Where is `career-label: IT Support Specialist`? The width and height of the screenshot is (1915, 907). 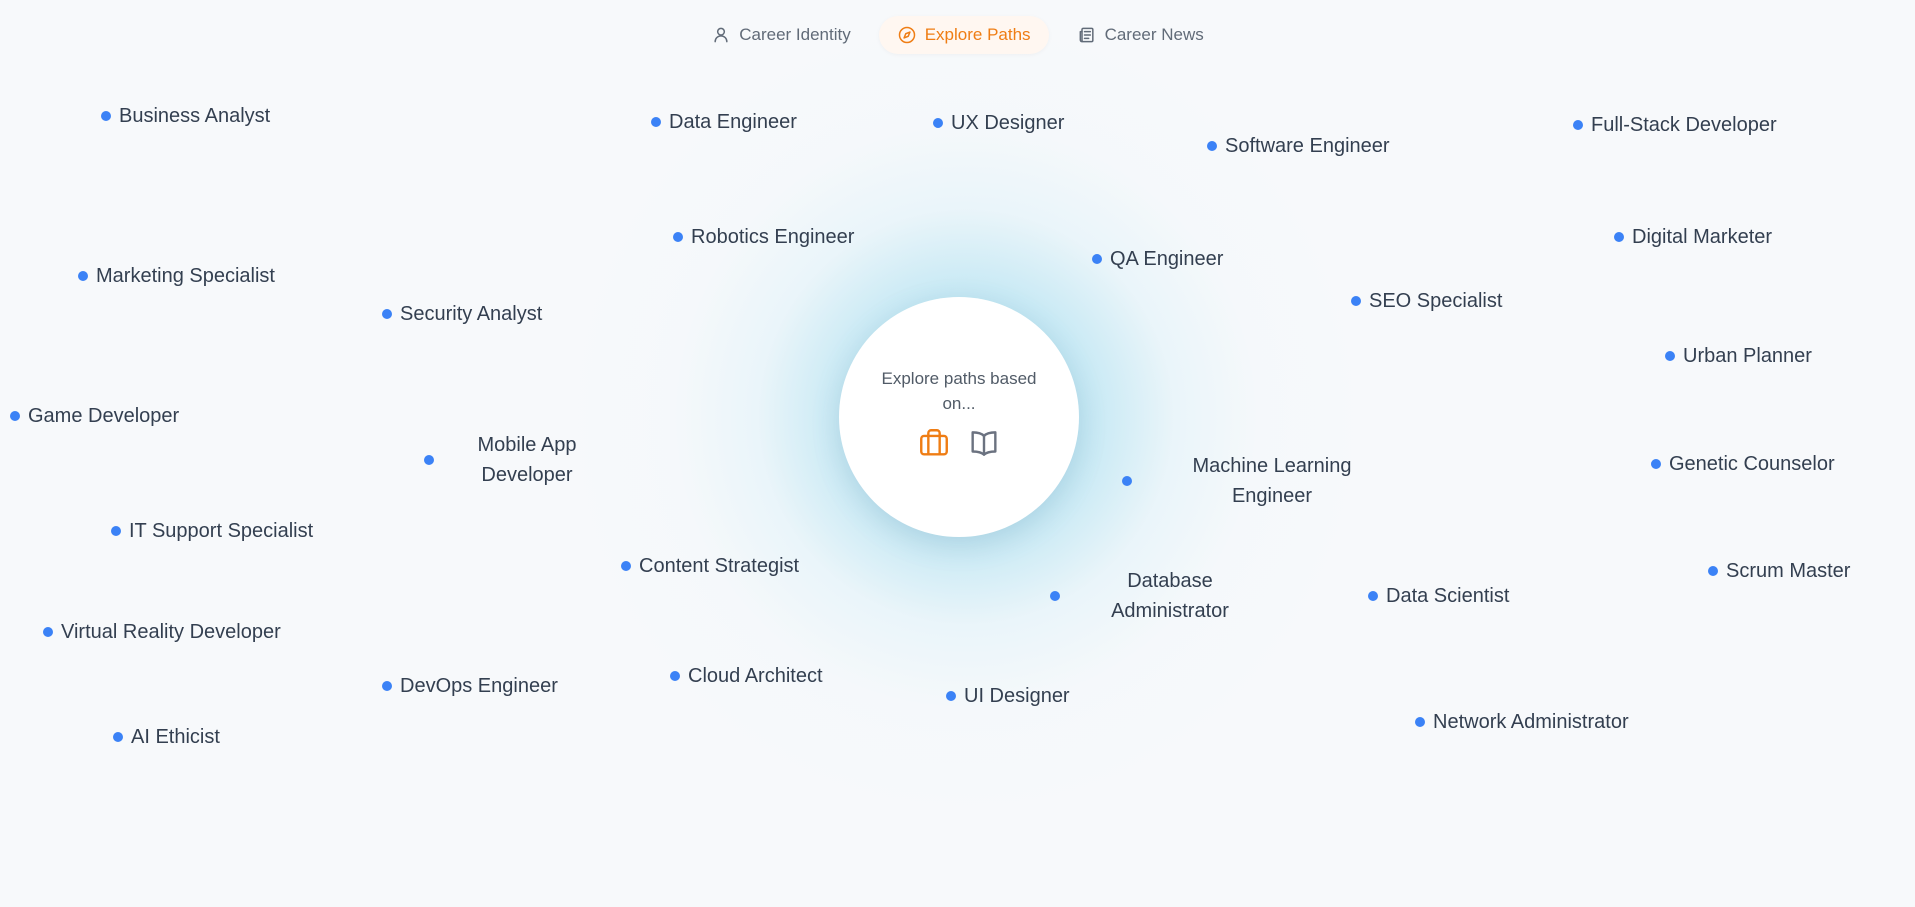
career-label: IT Support Specialist is located at coordinates (221, 531).